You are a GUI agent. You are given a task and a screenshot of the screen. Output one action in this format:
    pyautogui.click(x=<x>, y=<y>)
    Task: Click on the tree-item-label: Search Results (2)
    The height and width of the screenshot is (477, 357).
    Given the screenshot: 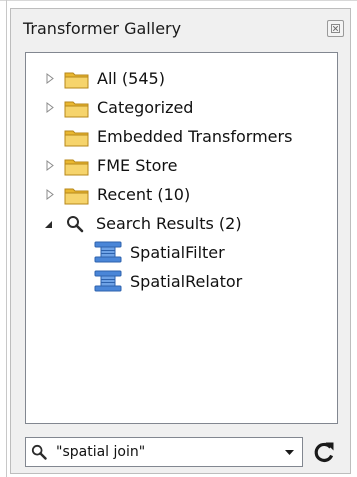 What is the action you would take?
    pyautogui.click(x=169, y=223)
    